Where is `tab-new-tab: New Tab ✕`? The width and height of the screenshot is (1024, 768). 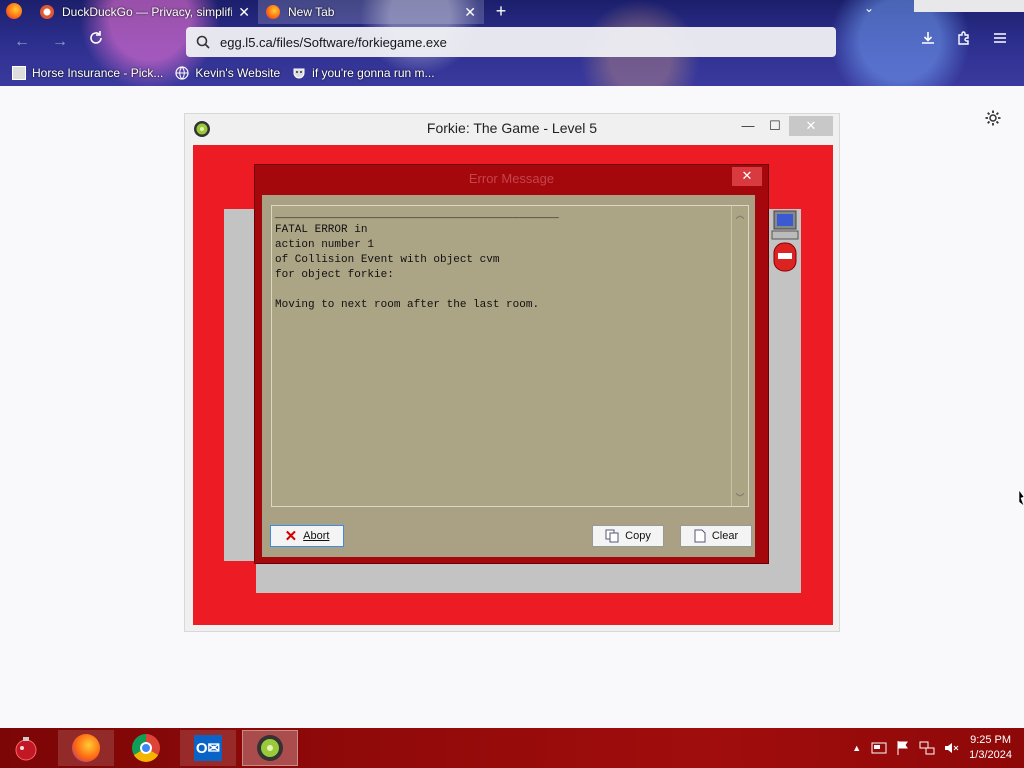 tab-new-tab: New Tab ✕ is located at coordinates (371, 12).